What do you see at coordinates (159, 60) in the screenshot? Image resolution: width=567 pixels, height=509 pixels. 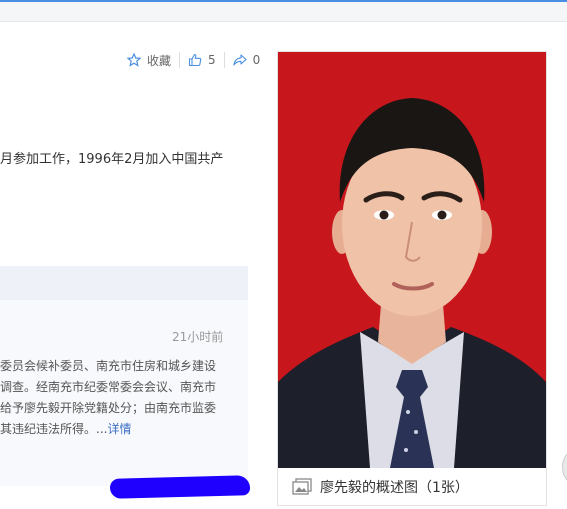 I see `collect-label: 收藏` at bounding box center [159, 60].